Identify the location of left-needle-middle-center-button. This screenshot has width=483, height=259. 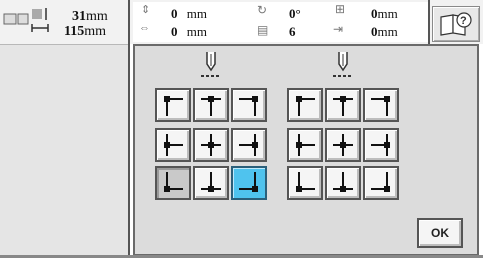
(211, 145).